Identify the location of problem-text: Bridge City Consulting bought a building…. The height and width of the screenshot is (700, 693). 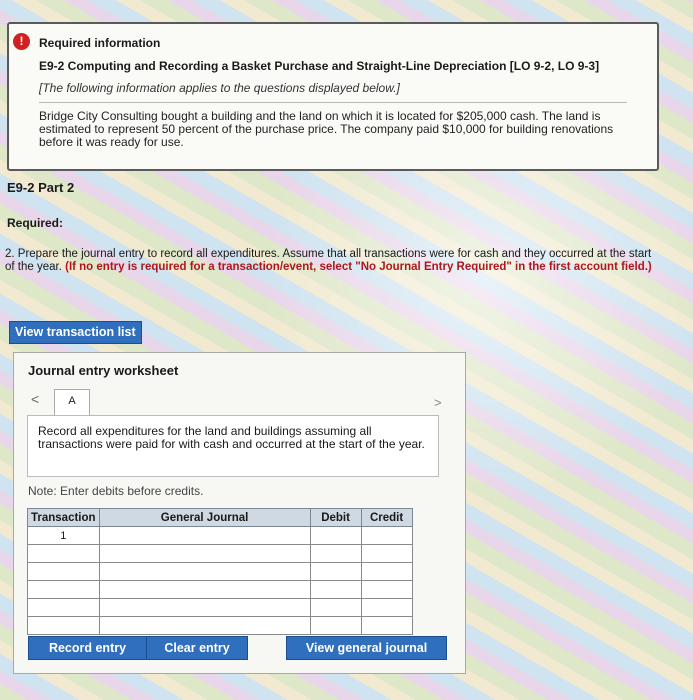
(326, 129).